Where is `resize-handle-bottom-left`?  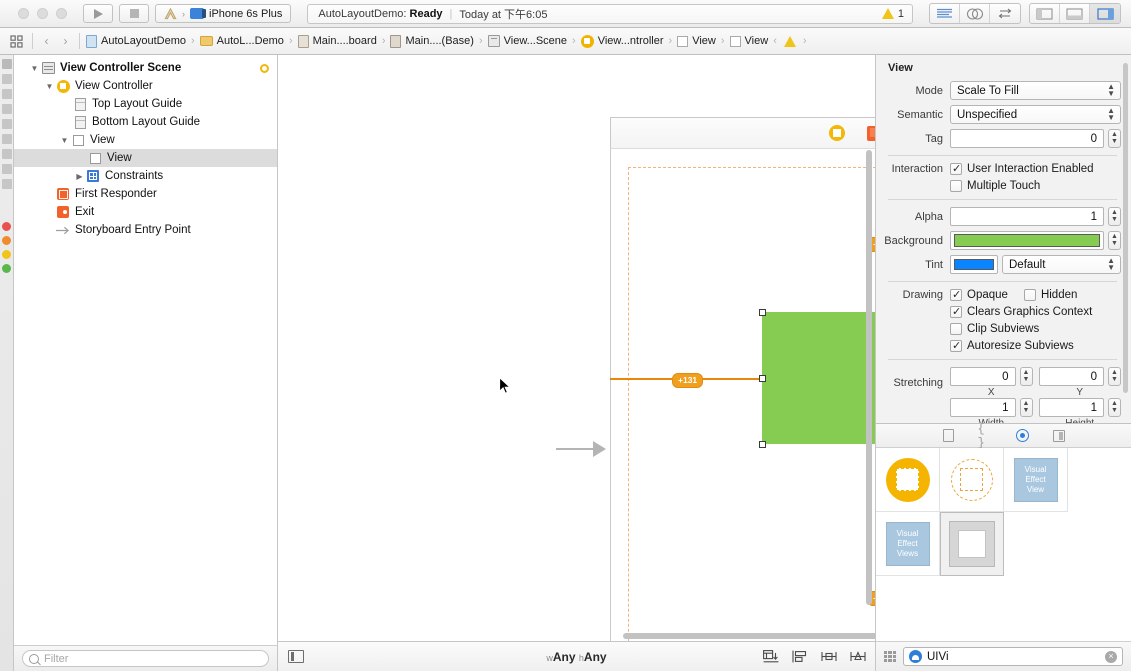 resize-handle-bottom-left is located at coordinates (762, 444).